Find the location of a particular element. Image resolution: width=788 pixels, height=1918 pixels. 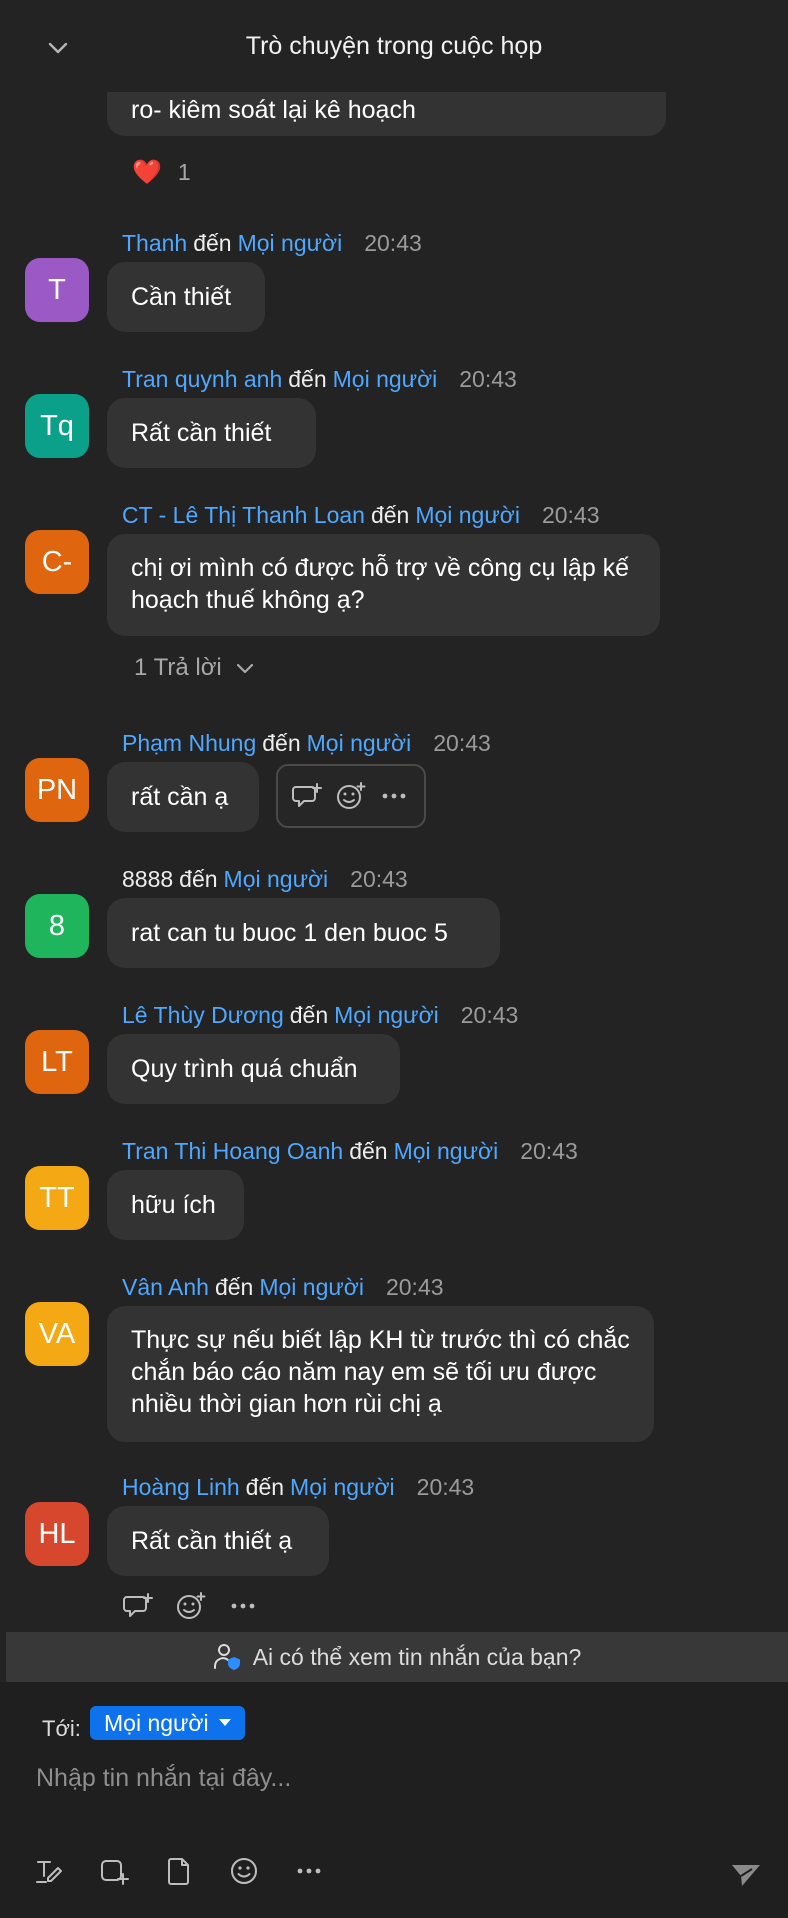

message-input is located at coordinates (396, 1778).